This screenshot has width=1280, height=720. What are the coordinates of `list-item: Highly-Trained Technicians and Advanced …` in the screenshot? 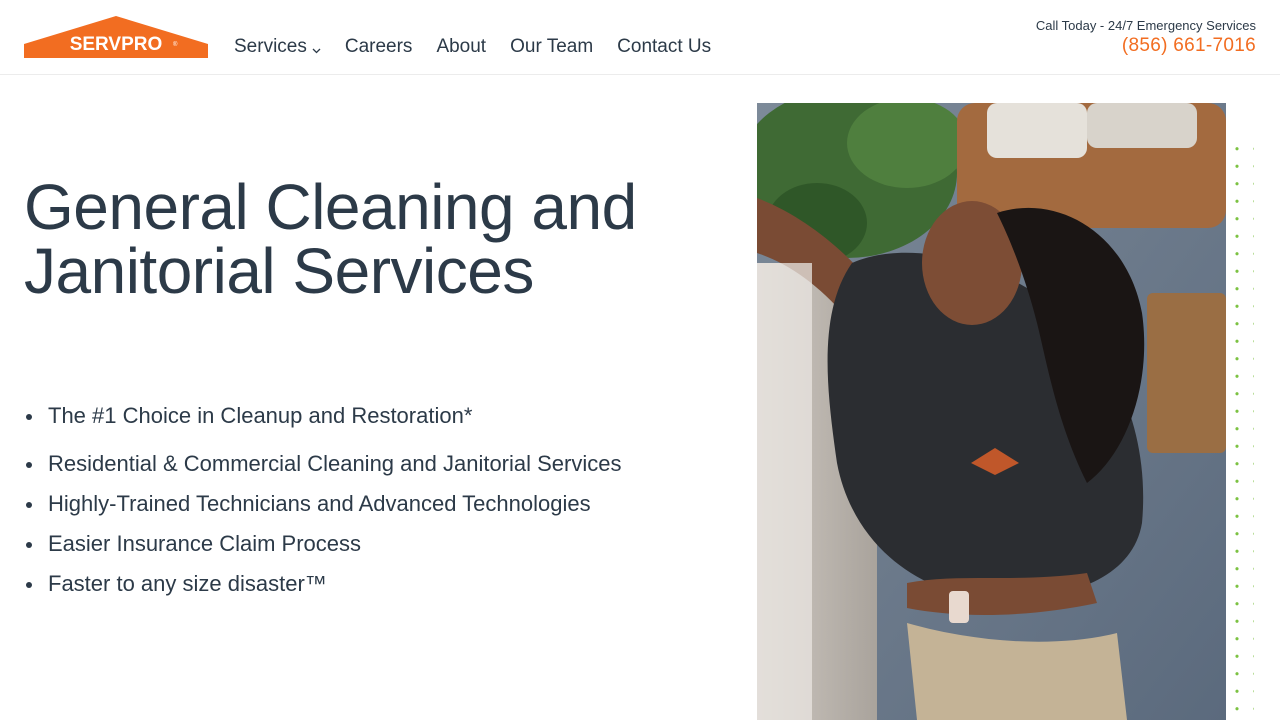 It's located at (324, 504).